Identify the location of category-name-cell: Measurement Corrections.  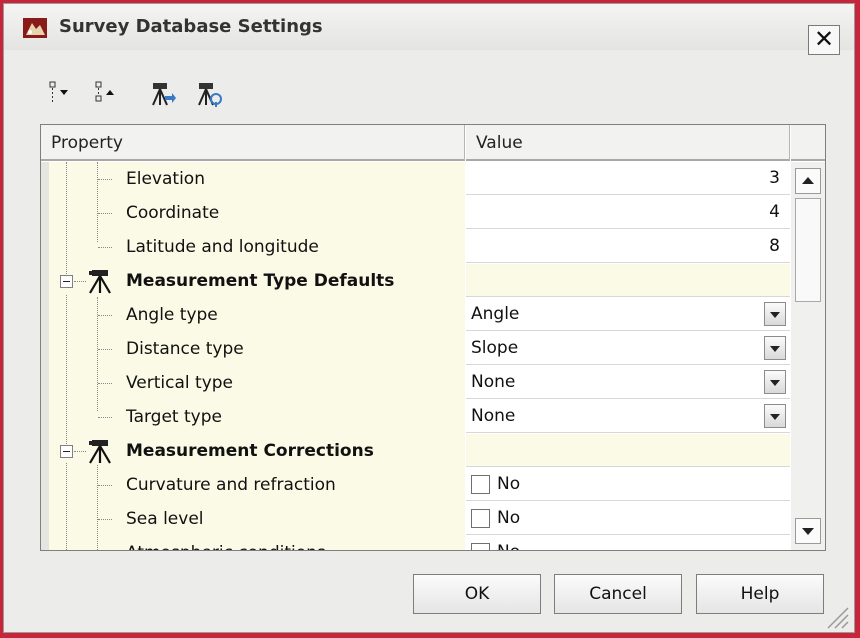
(257, 451).